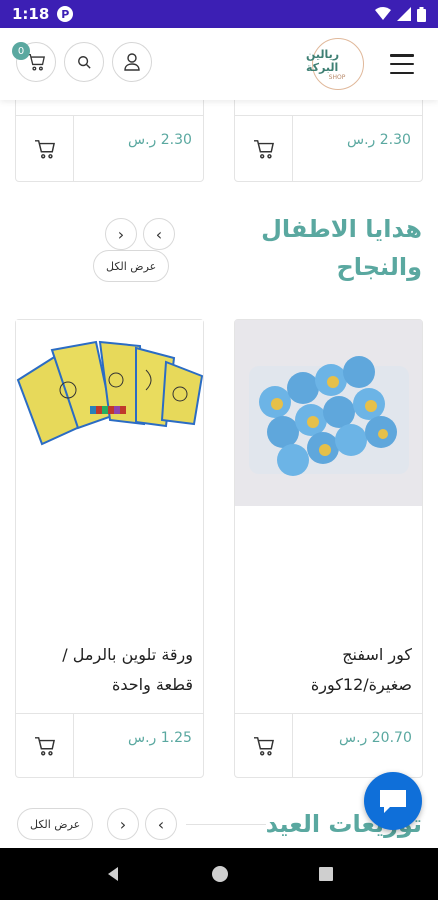 This screenshot has width=438, height=900. Describe the element at coordinates (109, 141) in the screenshot. I see `product-card-top-left: 2.30 ر.س` at that location.